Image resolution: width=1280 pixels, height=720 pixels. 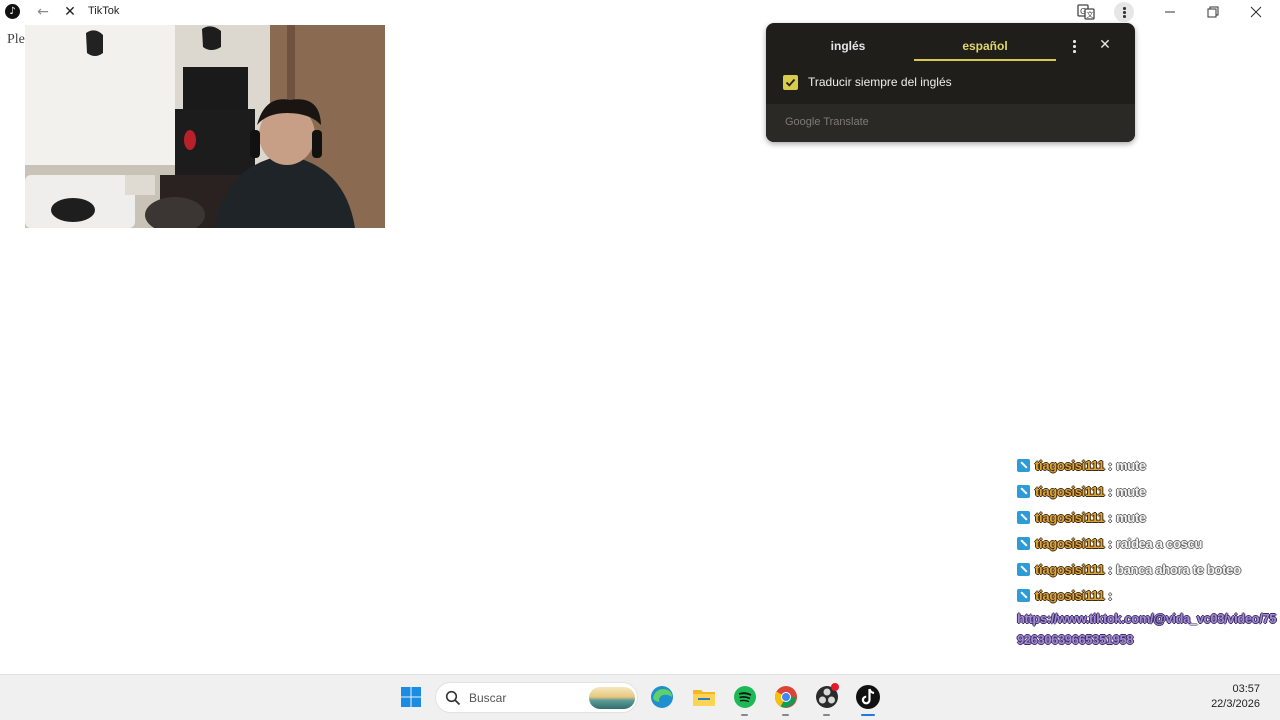 What do you see at coordinates (985, 42) in the screenshot?
I see `tab-espanol: español` at bounding box center [985, 42].